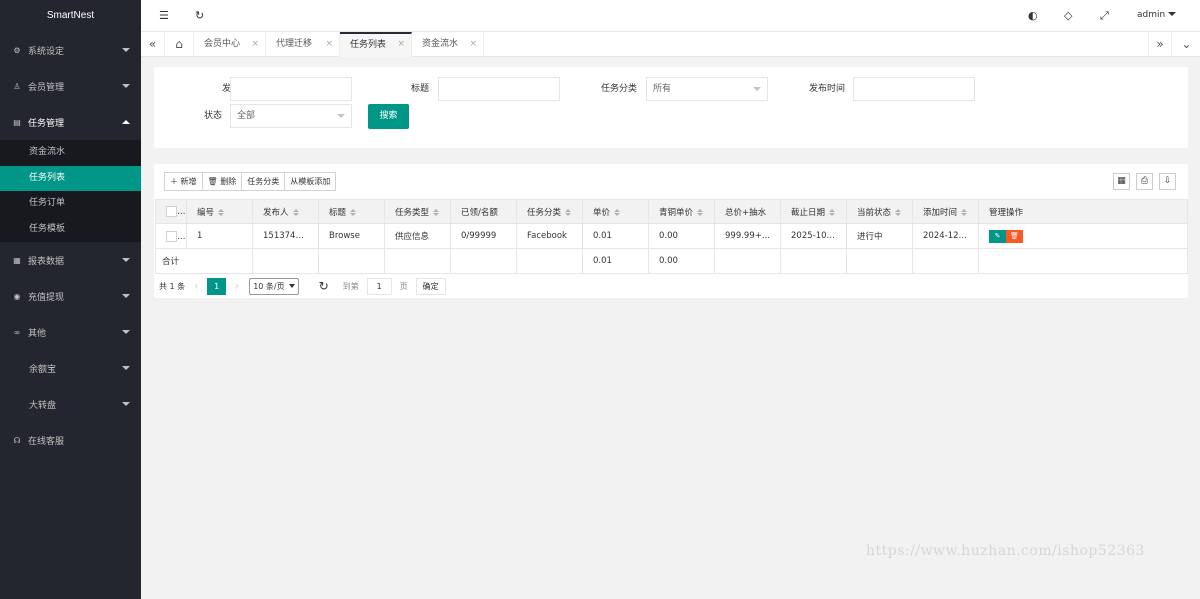  I want to click on sidebar-item-label: 任务管理, so click(46, 123).